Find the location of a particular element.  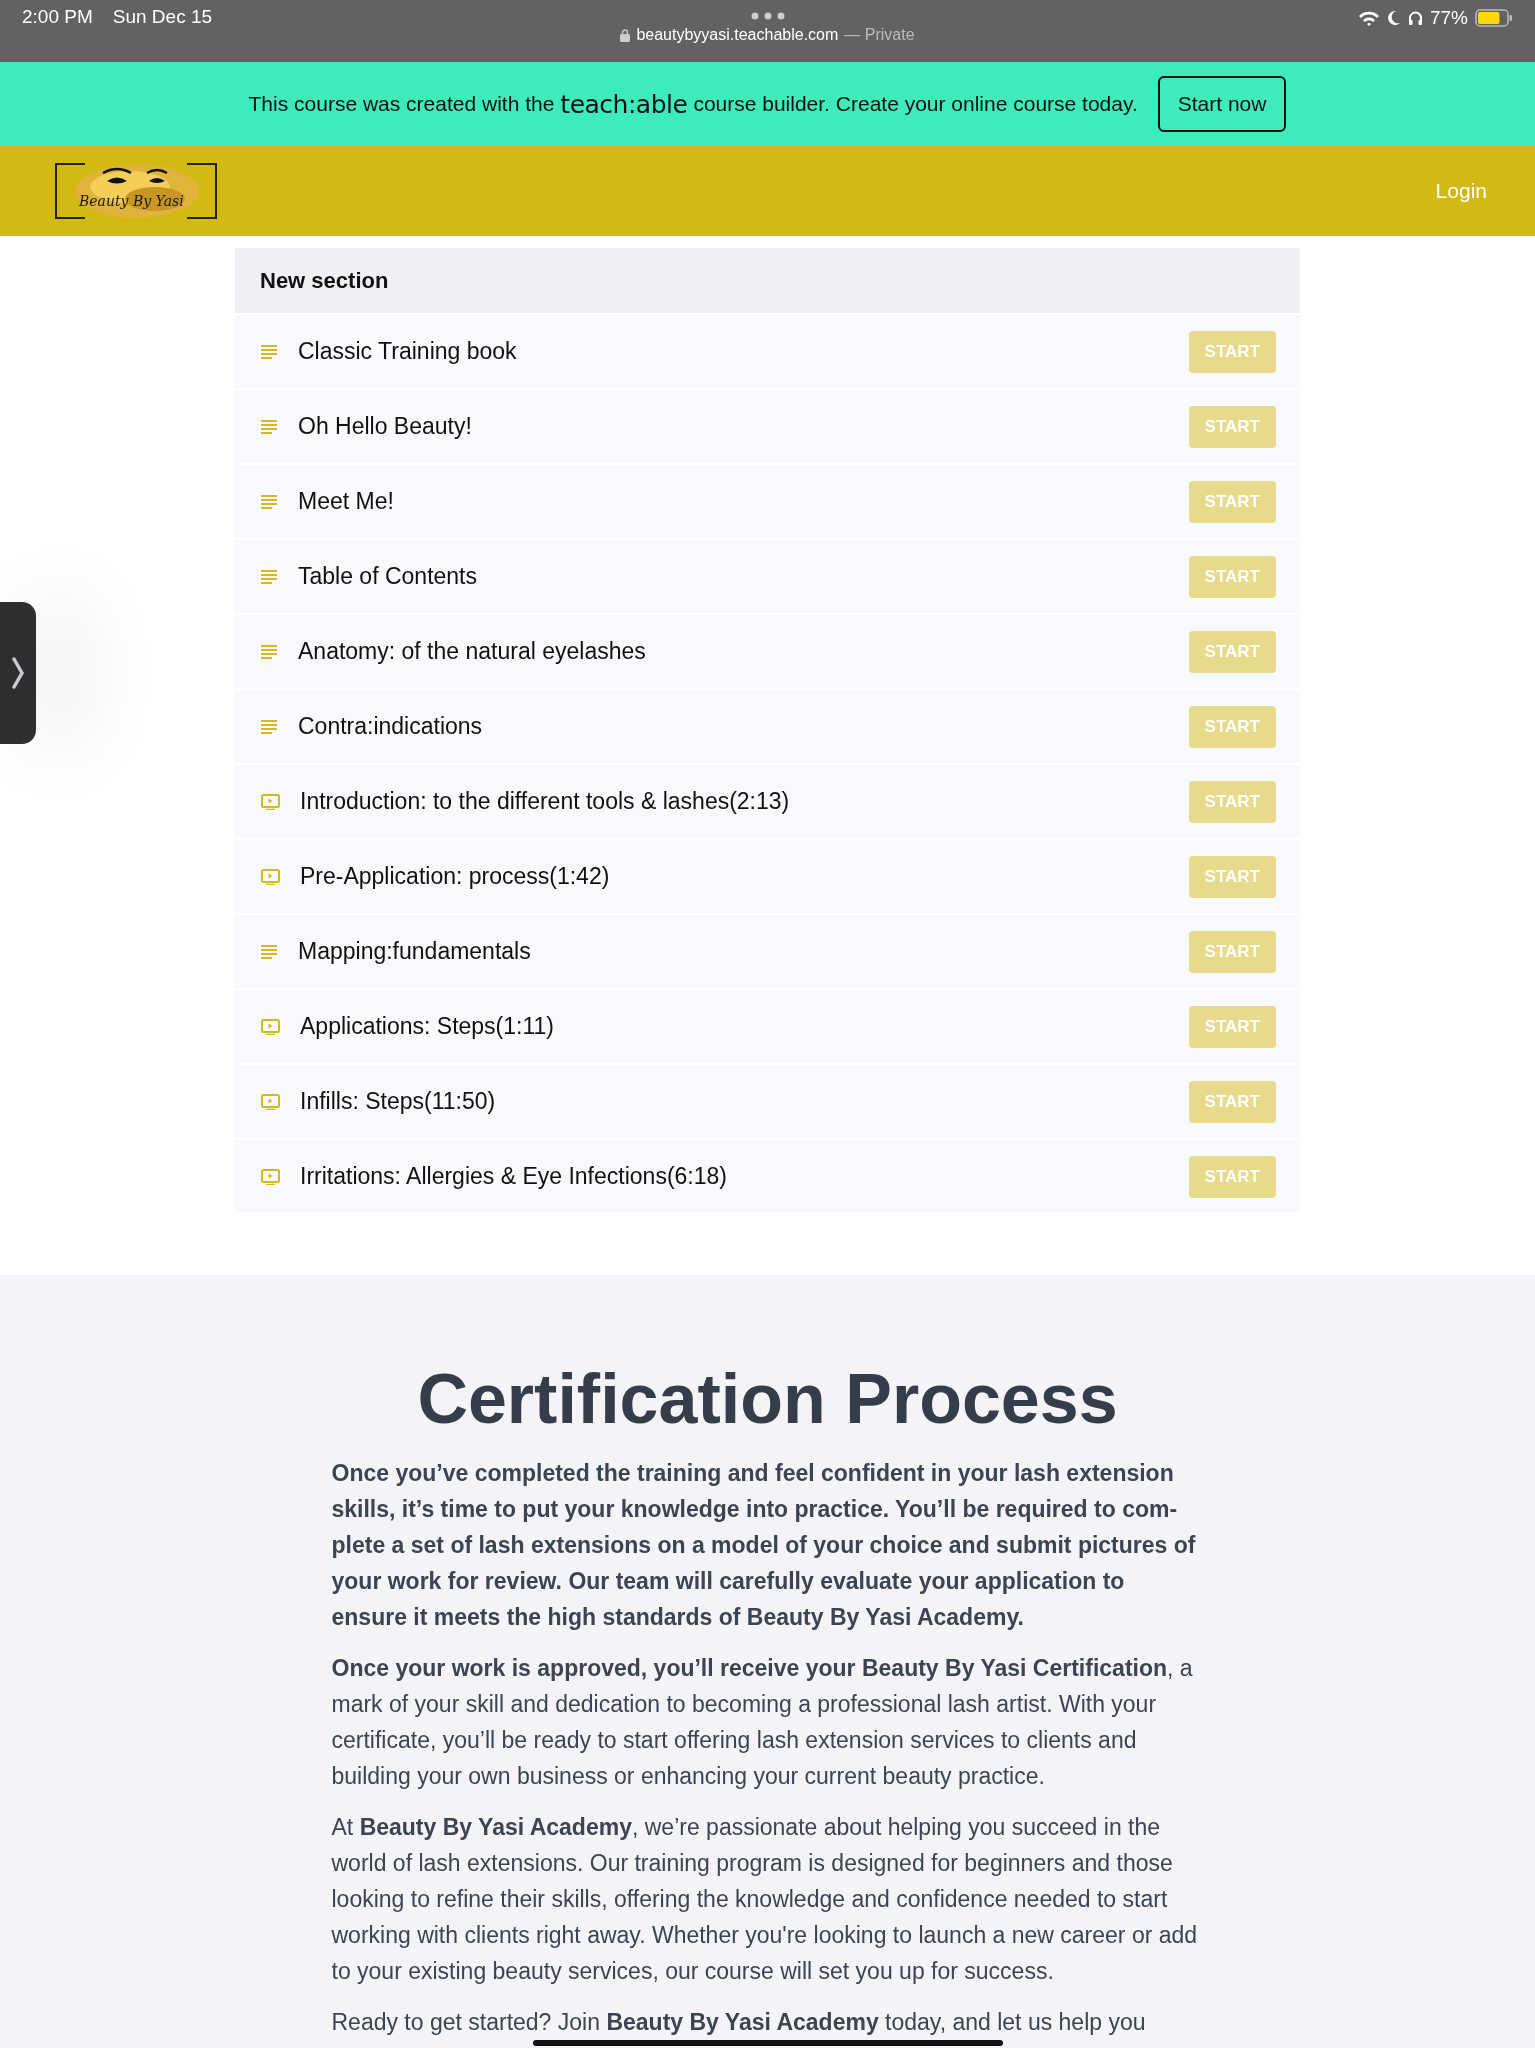

section-heading: Certification Process is located at coordinates (767, 1399).